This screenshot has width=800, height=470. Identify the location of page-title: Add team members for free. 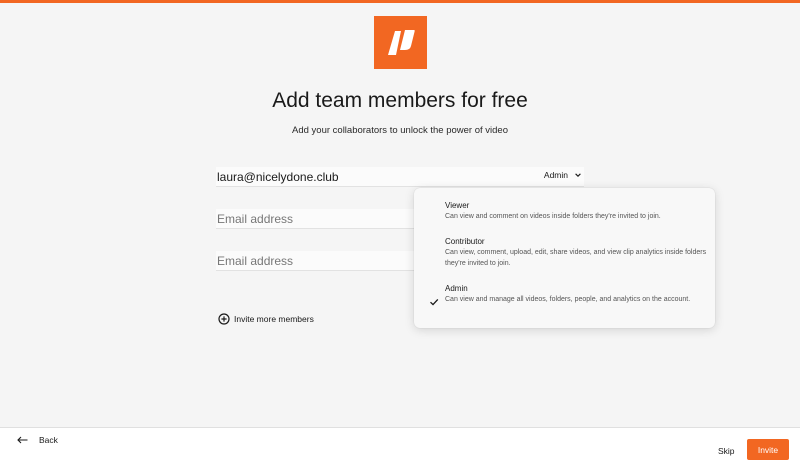
(400, 100).